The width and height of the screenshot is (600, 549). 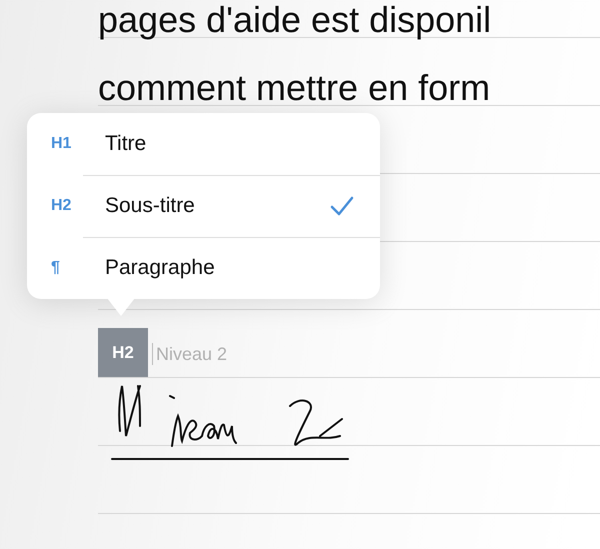 What do you see at coordinates (203, 144) in the screenshot?
I see `menu-item: H1 Titre` at bounding box center [203, 144].